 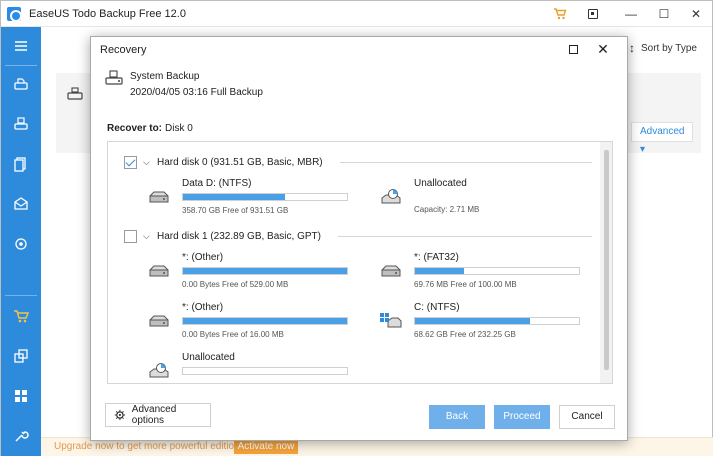 What do you see at coordinates (120, 415) in the screenshot?
I see `gear-icon` at bounding box center [120, 415].